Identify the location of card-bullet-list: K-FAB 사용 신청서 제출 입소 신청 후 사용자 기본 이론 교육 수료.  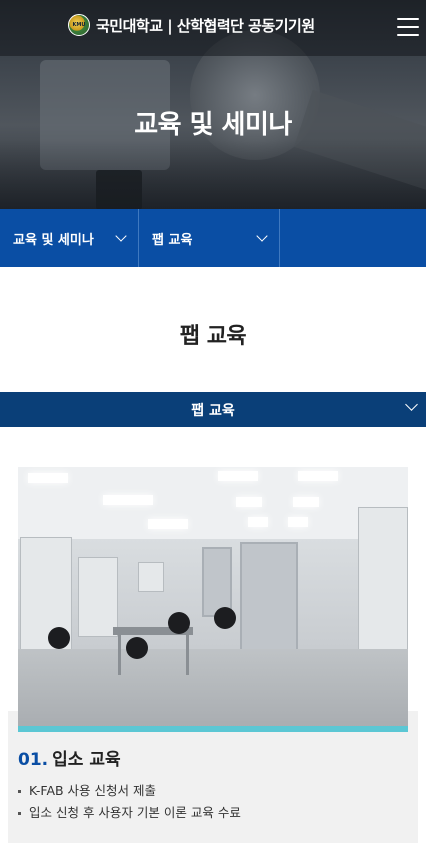
(129, 802).